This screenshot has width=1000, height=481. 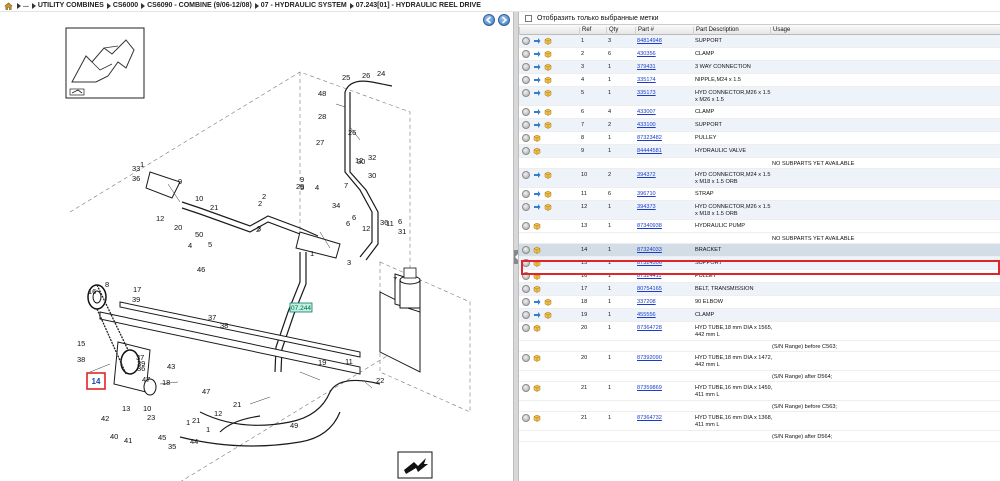 What do you see at coordinates (649, 289) in the screenshot?
I see `row-part-number-link: 80754165` at bounding box center [649, 289].